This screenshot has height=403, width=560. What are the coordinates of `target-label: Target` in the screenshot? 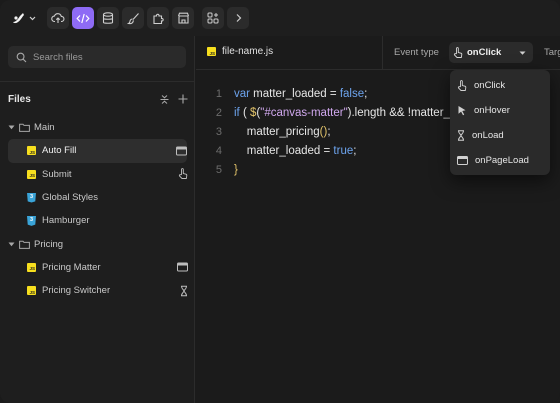 It's located at (552, 52).